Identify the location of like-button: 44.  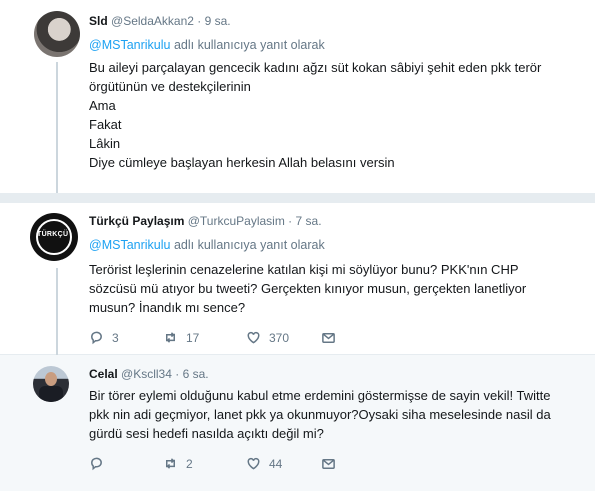
(264, 463).